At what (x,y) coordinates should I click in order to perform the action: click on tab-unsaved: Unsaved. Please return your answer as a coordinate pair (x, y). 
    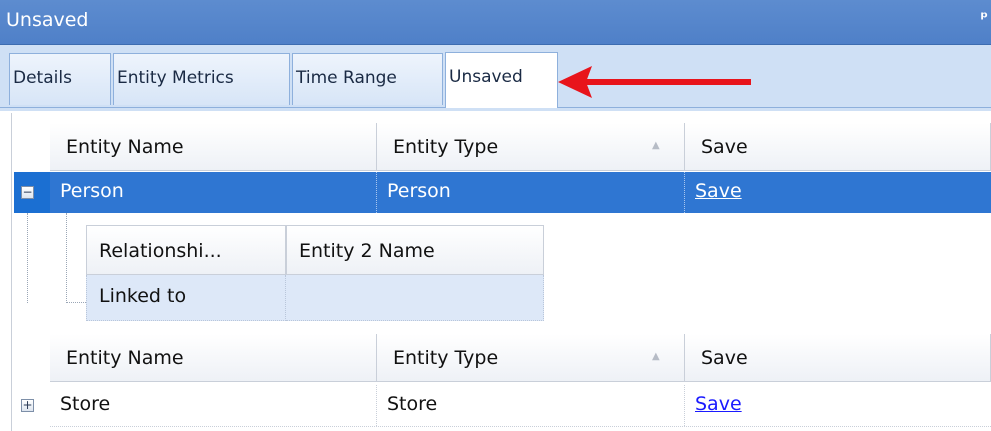
    Looking at the image, I should click on (501, 80).